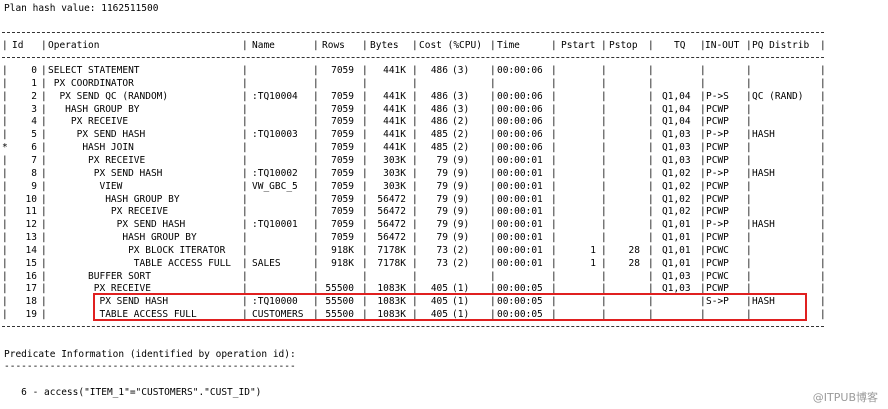 Image resolution: width=888 pixels, height=409 pixels. What do you see at coordinates (342, 263) in the screenshot?
I see `cell-rows: 918K` at bounding box center [342, 263].